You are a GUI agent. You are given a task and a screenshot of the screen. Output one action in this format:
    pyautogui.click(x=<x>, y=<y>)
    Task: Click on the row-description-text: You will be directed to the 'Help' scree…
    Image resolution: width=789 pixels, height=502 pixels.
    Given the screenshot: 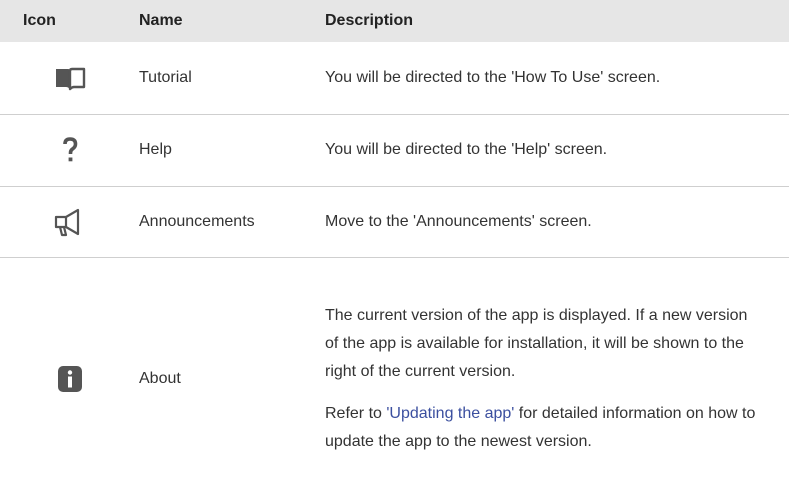 What is the action you would take?
    pyautogui.click(x=466, y=149)
    